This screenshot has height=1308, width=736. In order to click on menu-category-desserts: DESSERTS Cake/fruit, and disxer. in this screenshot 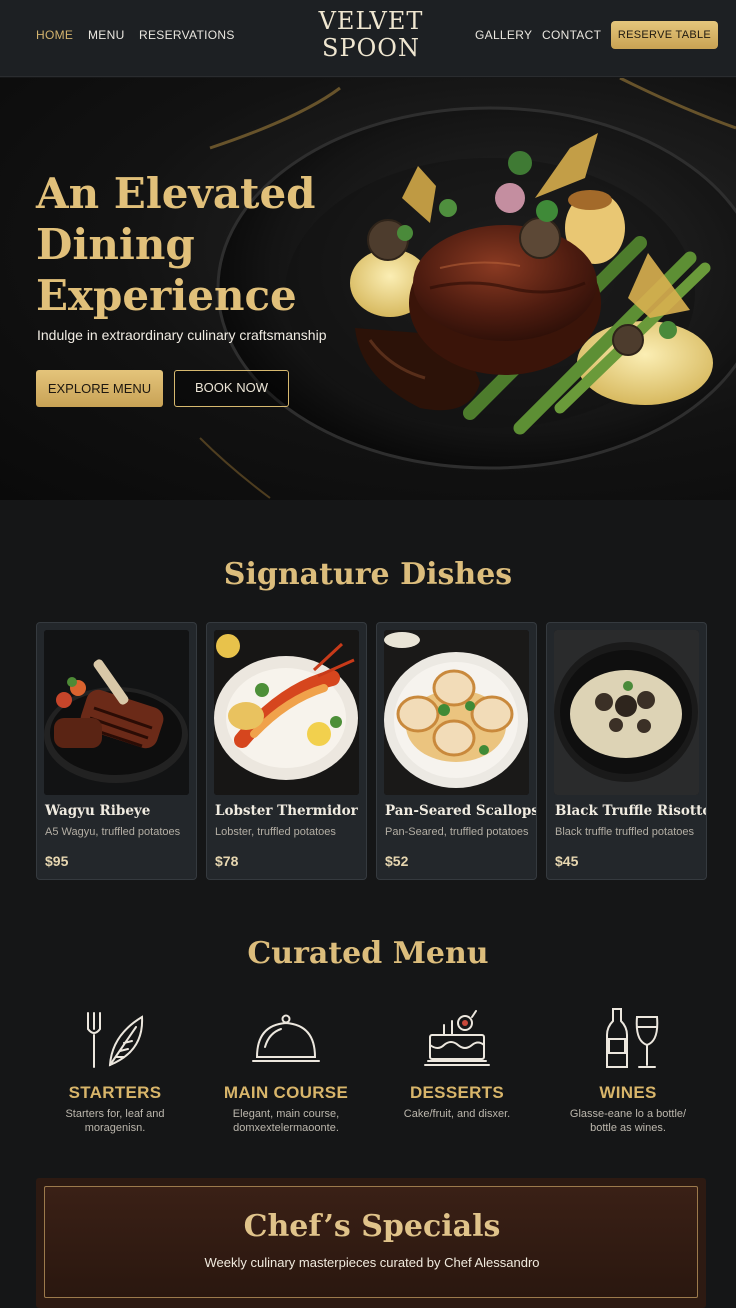, I will do `click(457, 1063)`.